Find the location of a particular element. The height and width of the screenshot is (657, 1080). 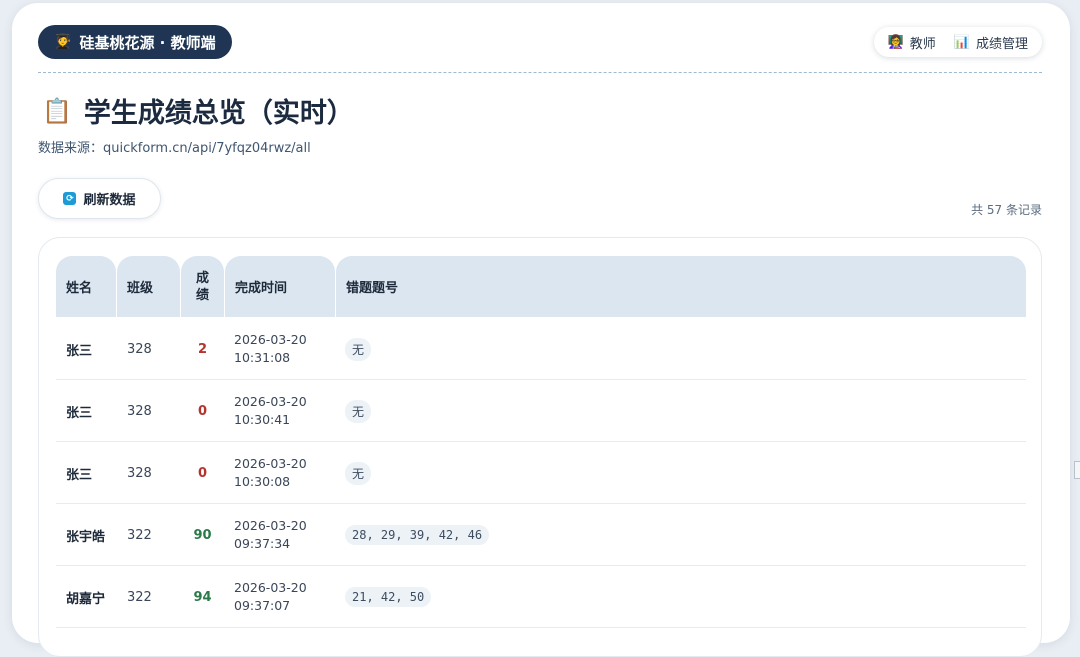

page-title: 📋 学生成绩总览（实时） is located at coordinates (198, 110).